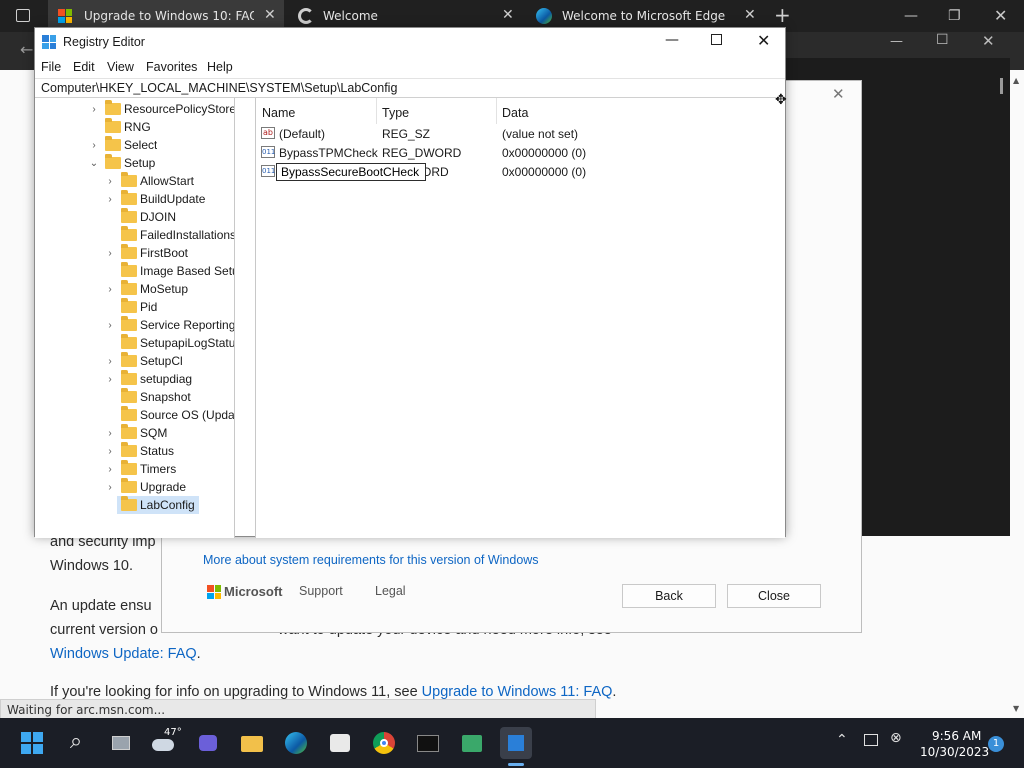  I want to click on tree-node: › Status, so click(134, 451).